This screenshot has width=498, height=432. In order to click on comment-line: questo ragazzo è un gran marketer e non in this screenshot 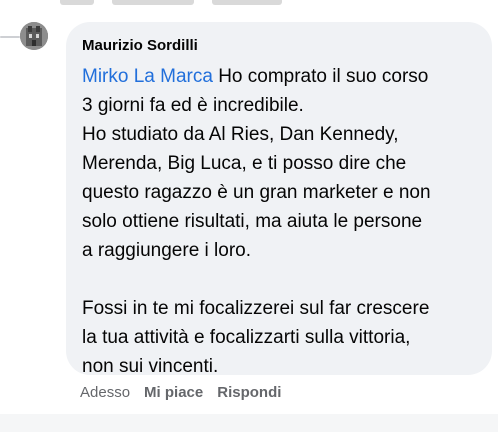, I will do `click(256, 192)`.